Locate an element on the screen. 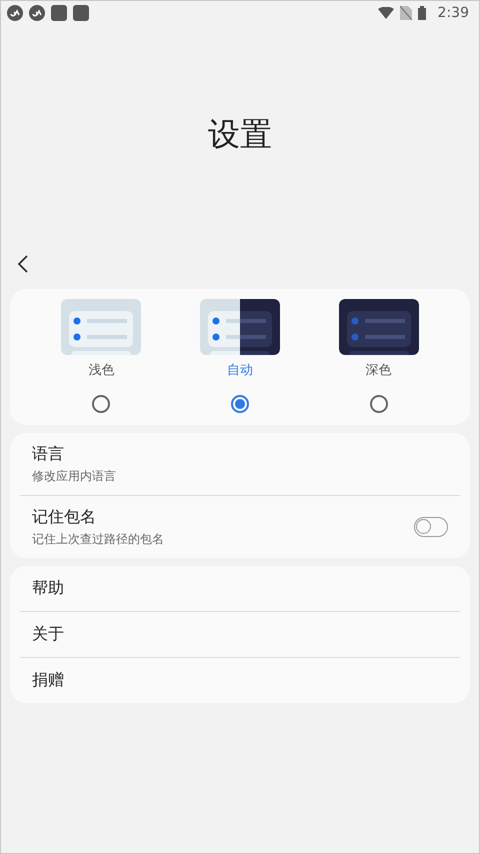 This screenshot has height=854, width=480. page-title: 设置 is located at coordinates (240, 134).